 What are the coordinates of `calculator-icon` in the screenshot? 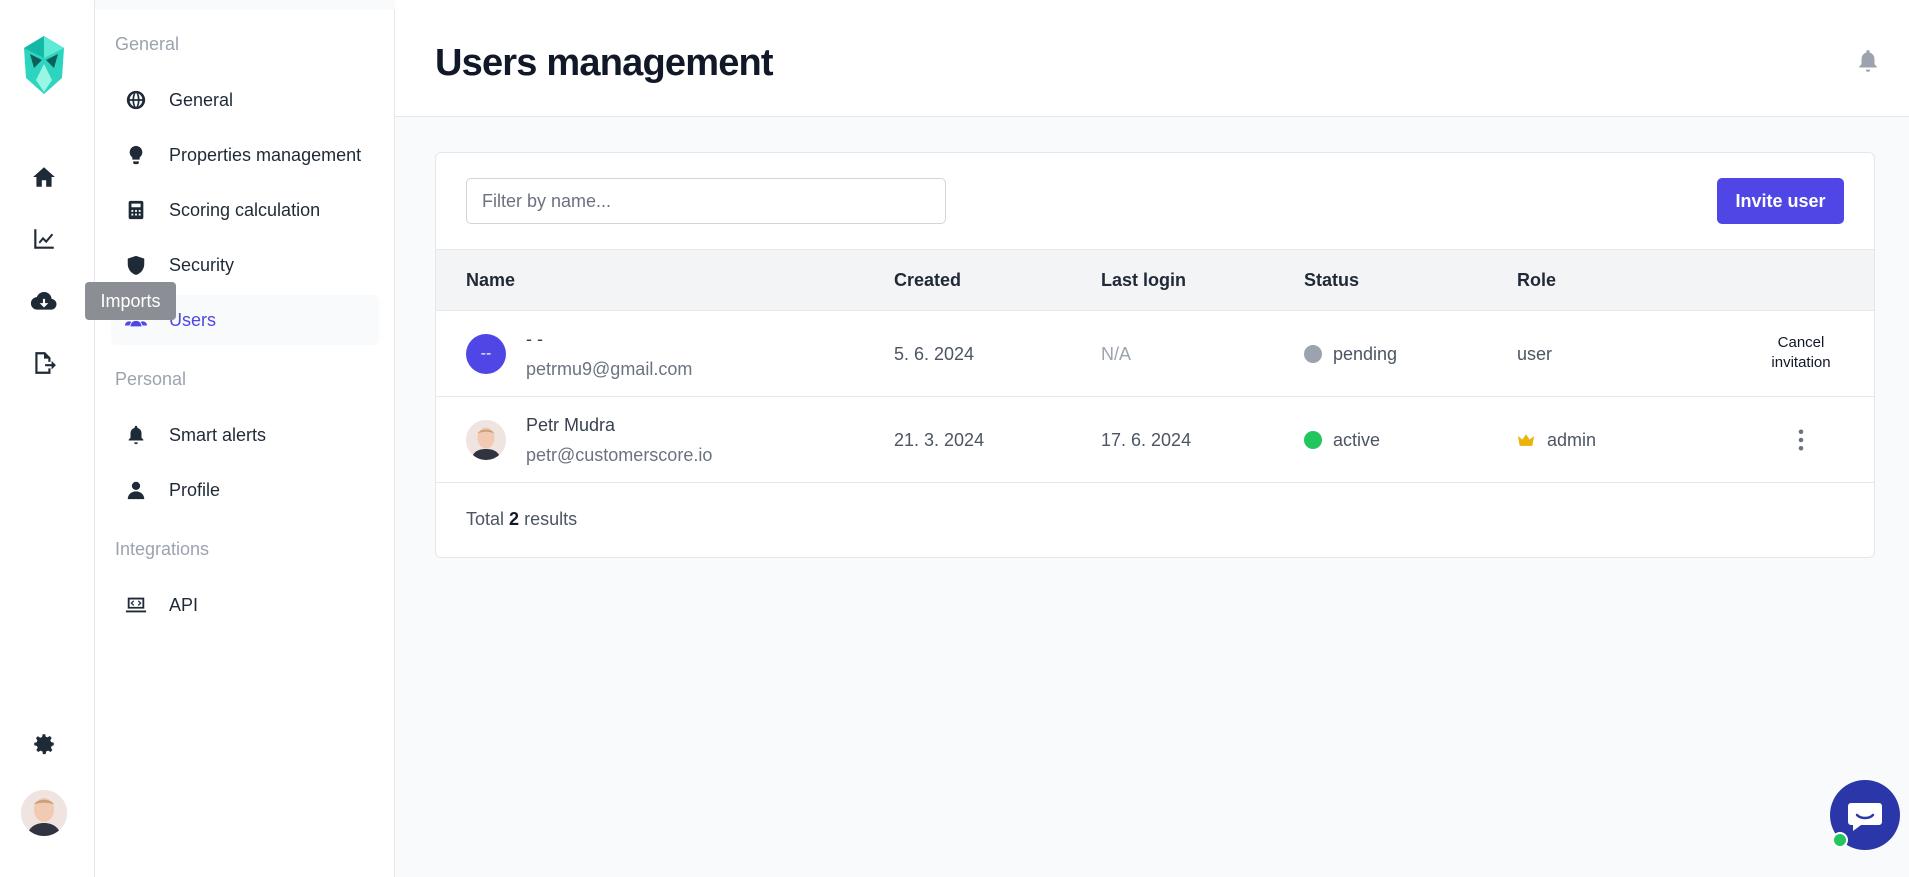 It's located at (136, 210).